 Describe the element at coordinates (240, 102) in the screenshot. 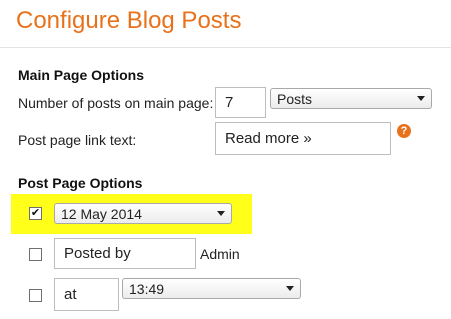

I see `posts-count-input: 7` at that location.